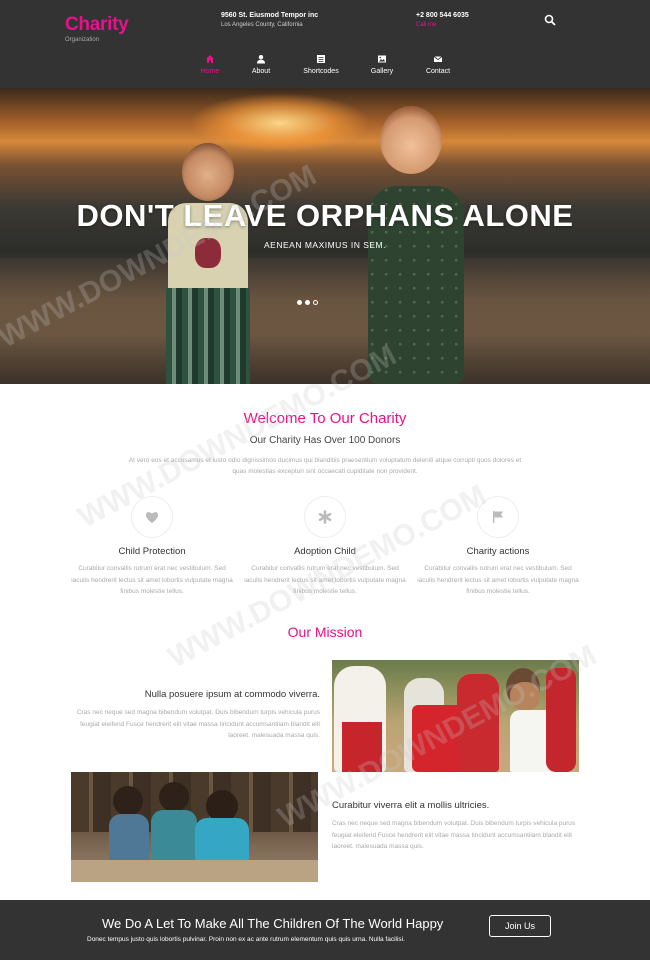 Image resolution: width=650 pixels, height=960 pixels. Describe the element at coordinates (321, 59) in the screenshot. I see `list-icon` at that location.